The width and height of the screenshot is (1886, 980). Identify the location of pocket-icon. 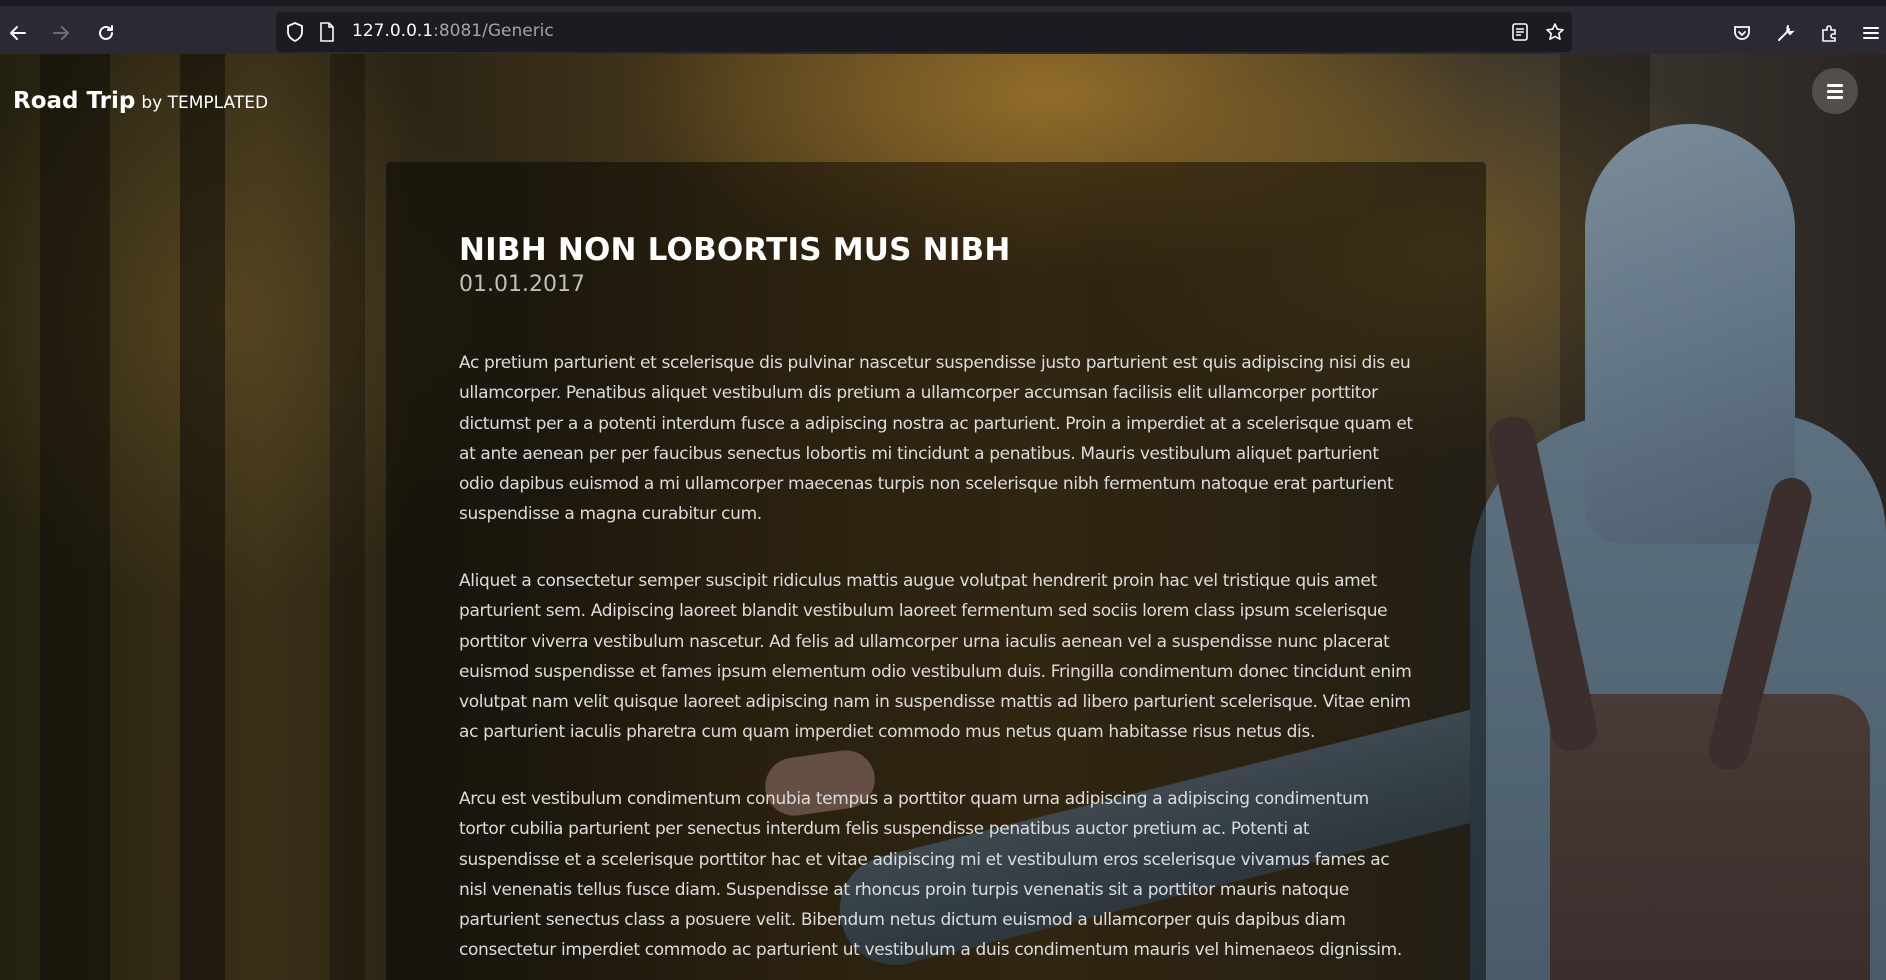
(1742, 33).